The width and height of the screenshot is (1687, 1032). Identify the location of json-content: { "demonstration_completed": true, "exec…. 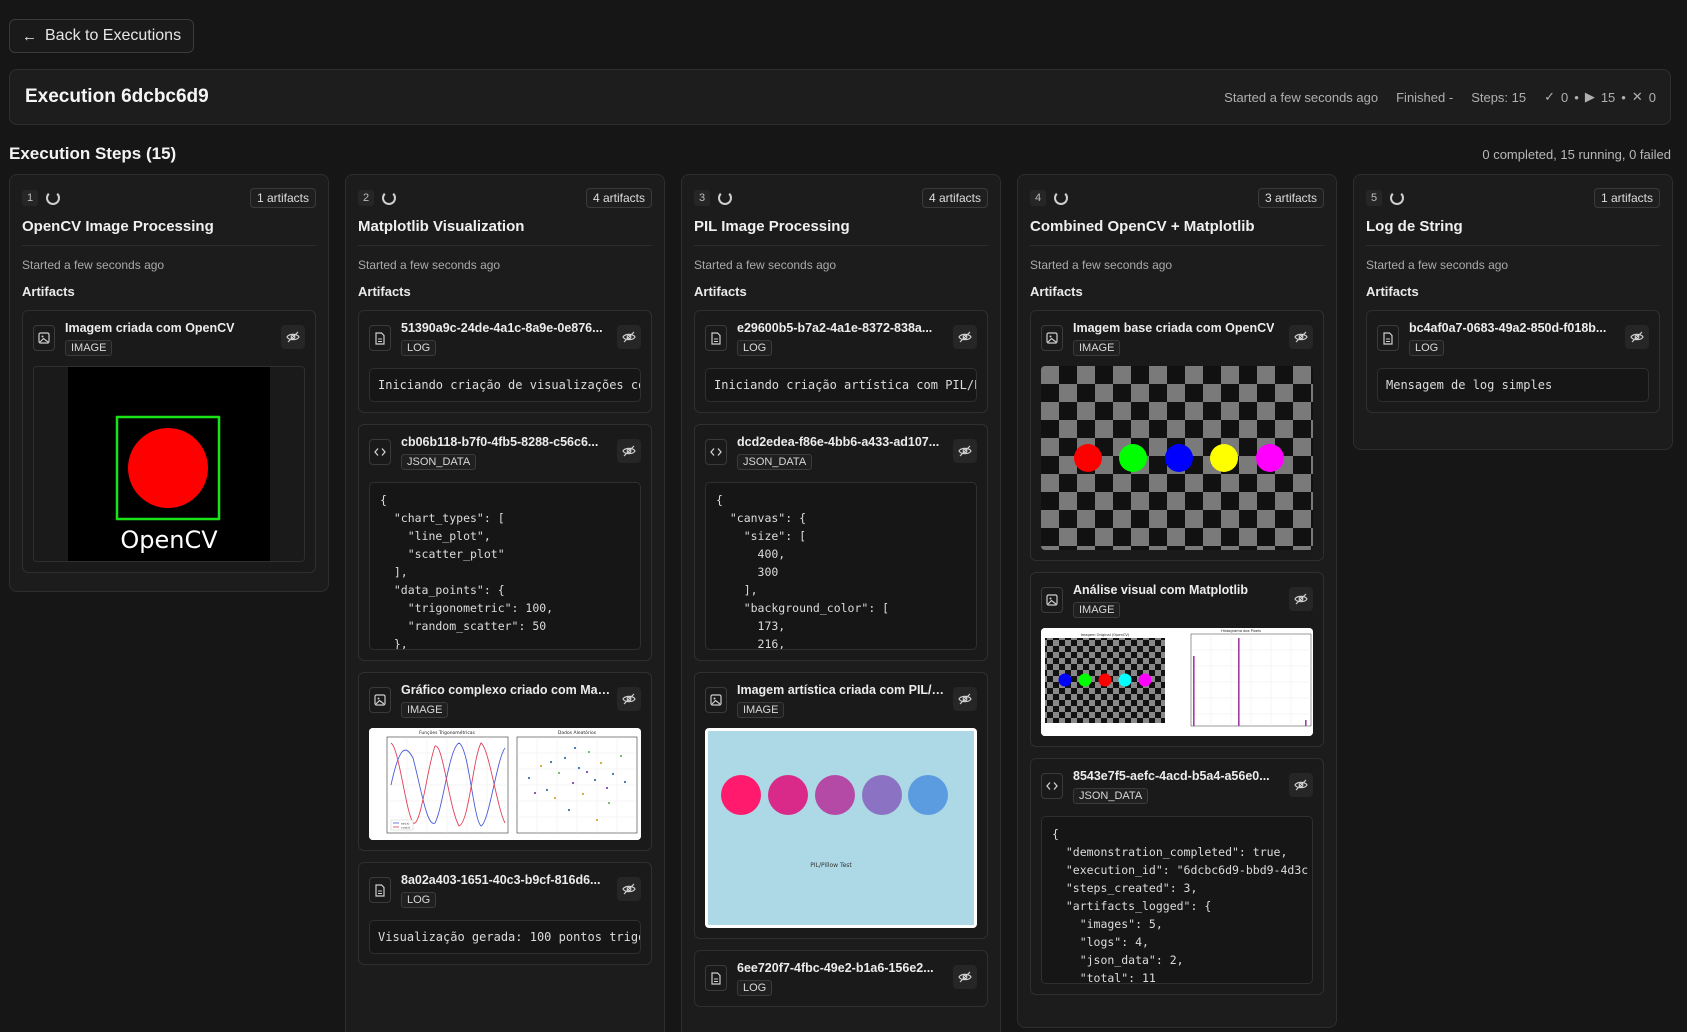
(1177, 900).